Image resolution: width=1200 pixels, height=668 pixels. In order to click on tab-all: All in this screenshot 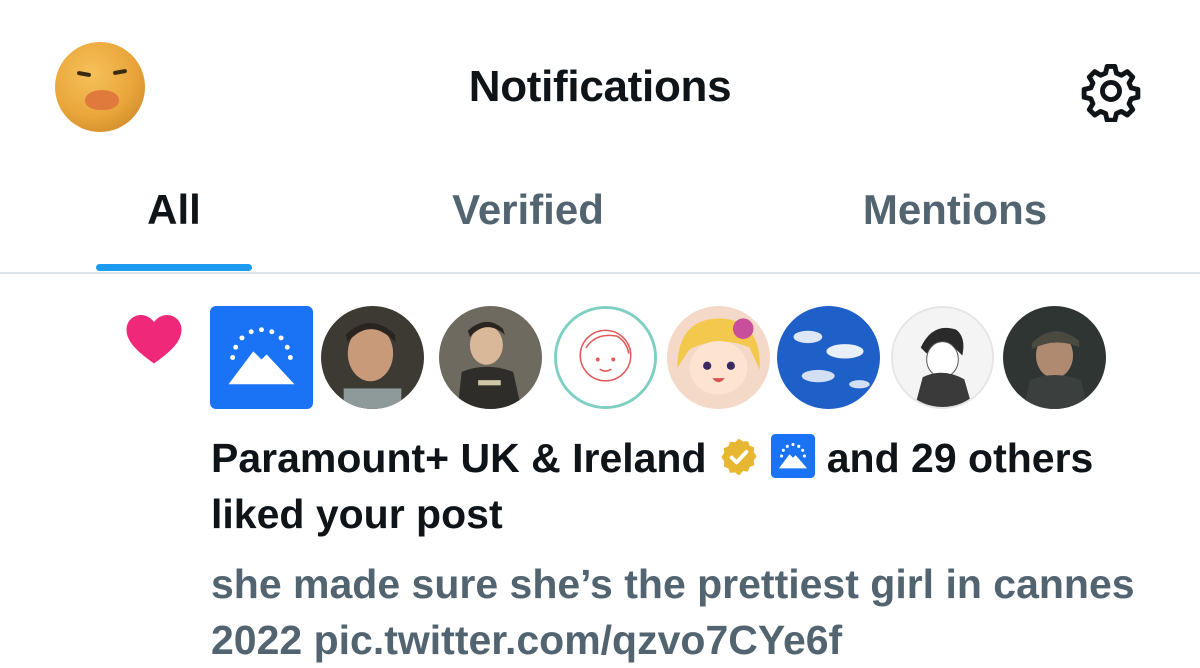, I will do `click(174, 229)`.